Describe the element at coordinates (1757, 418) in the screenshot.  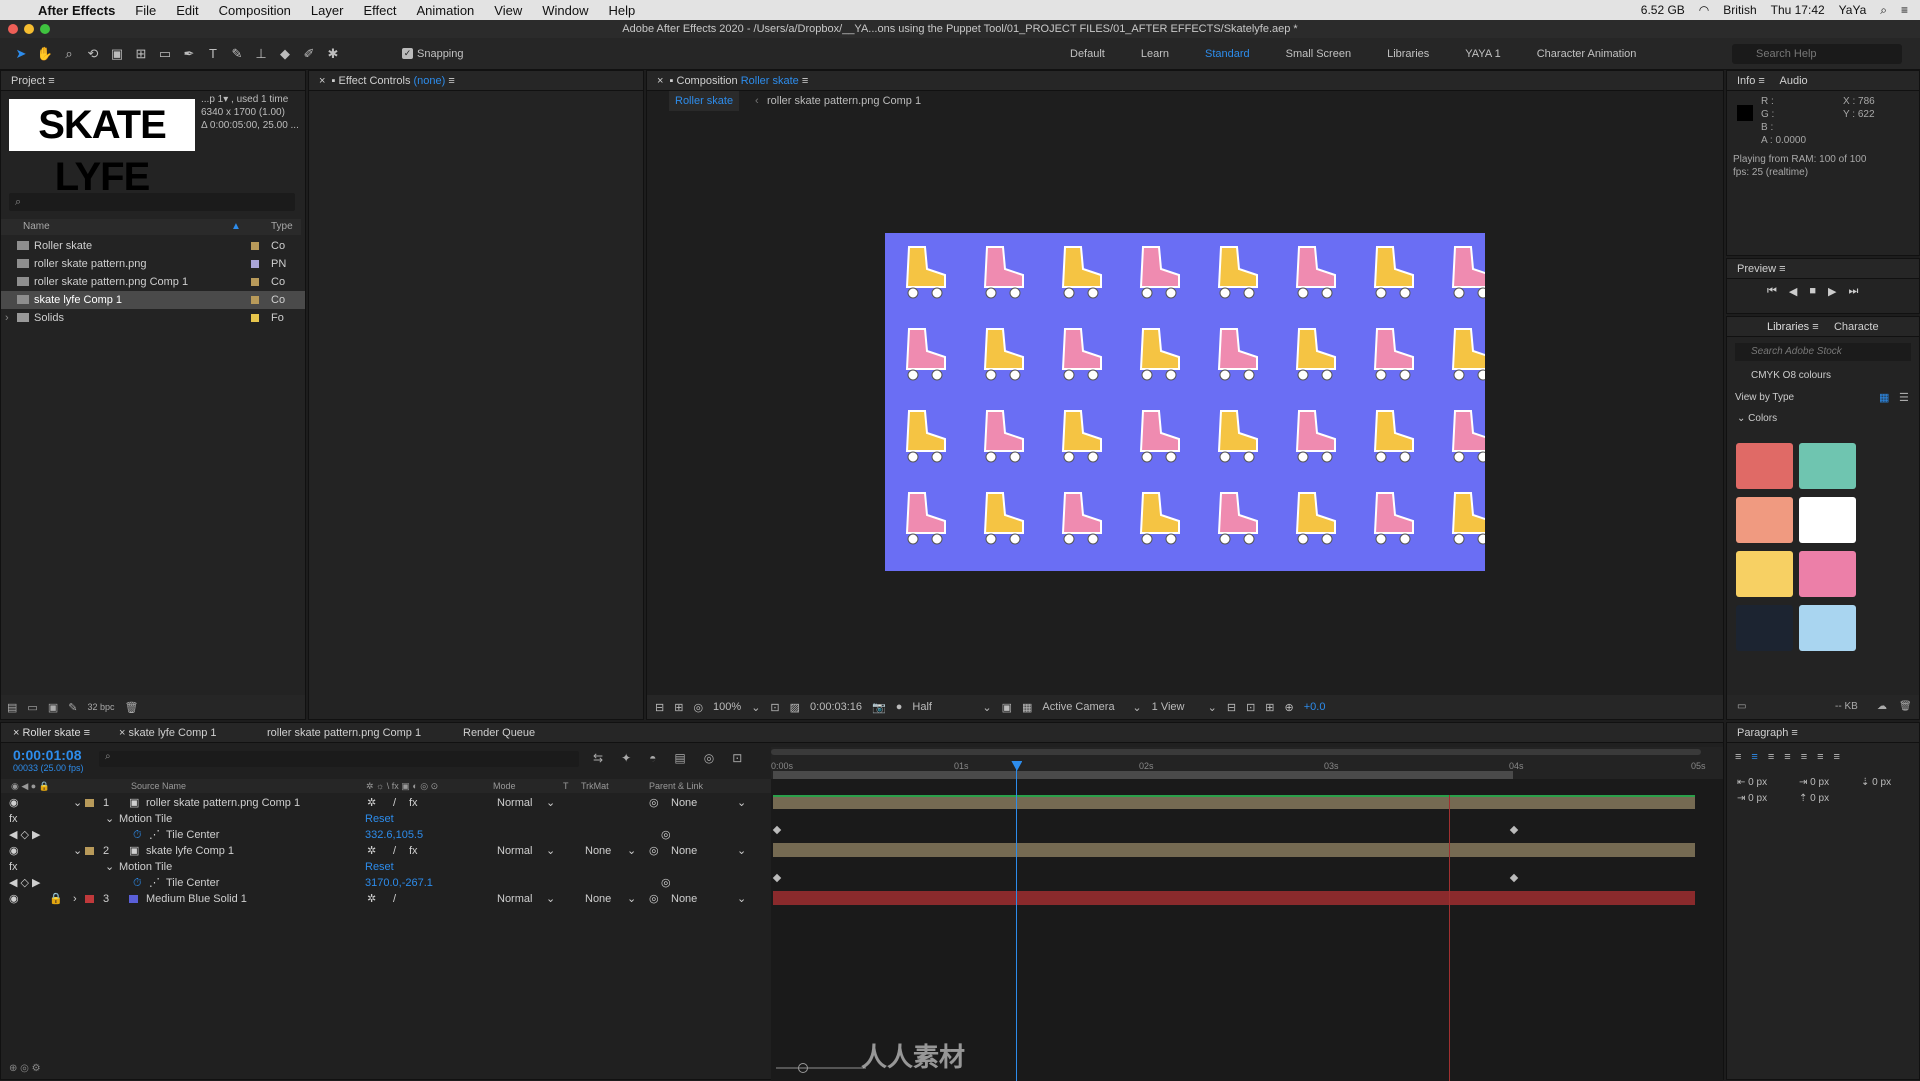
I see `colors-section-header: ⌄ Colors` at that location.